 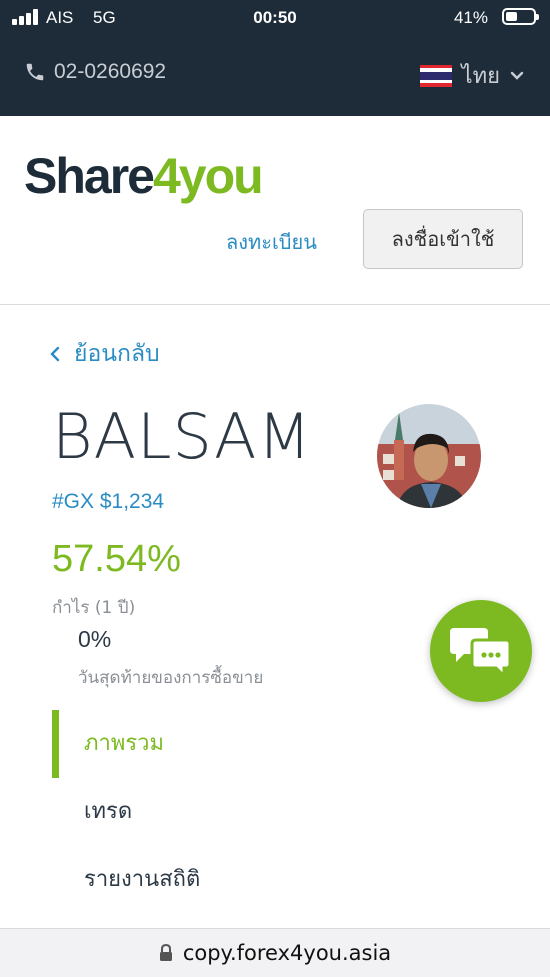 I want to click on trader-name: BALSAM, so click(x=182, y=436).